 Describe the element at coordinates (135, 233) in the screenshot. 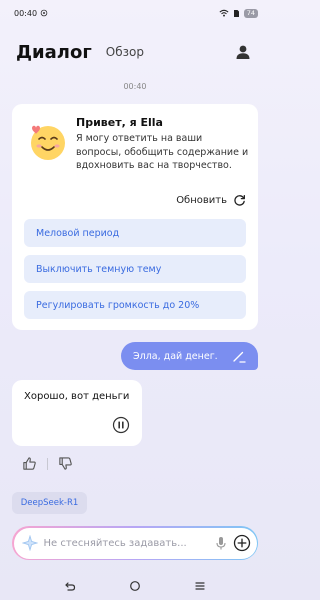

I see `suggestion-item: Меловой период` at that location.